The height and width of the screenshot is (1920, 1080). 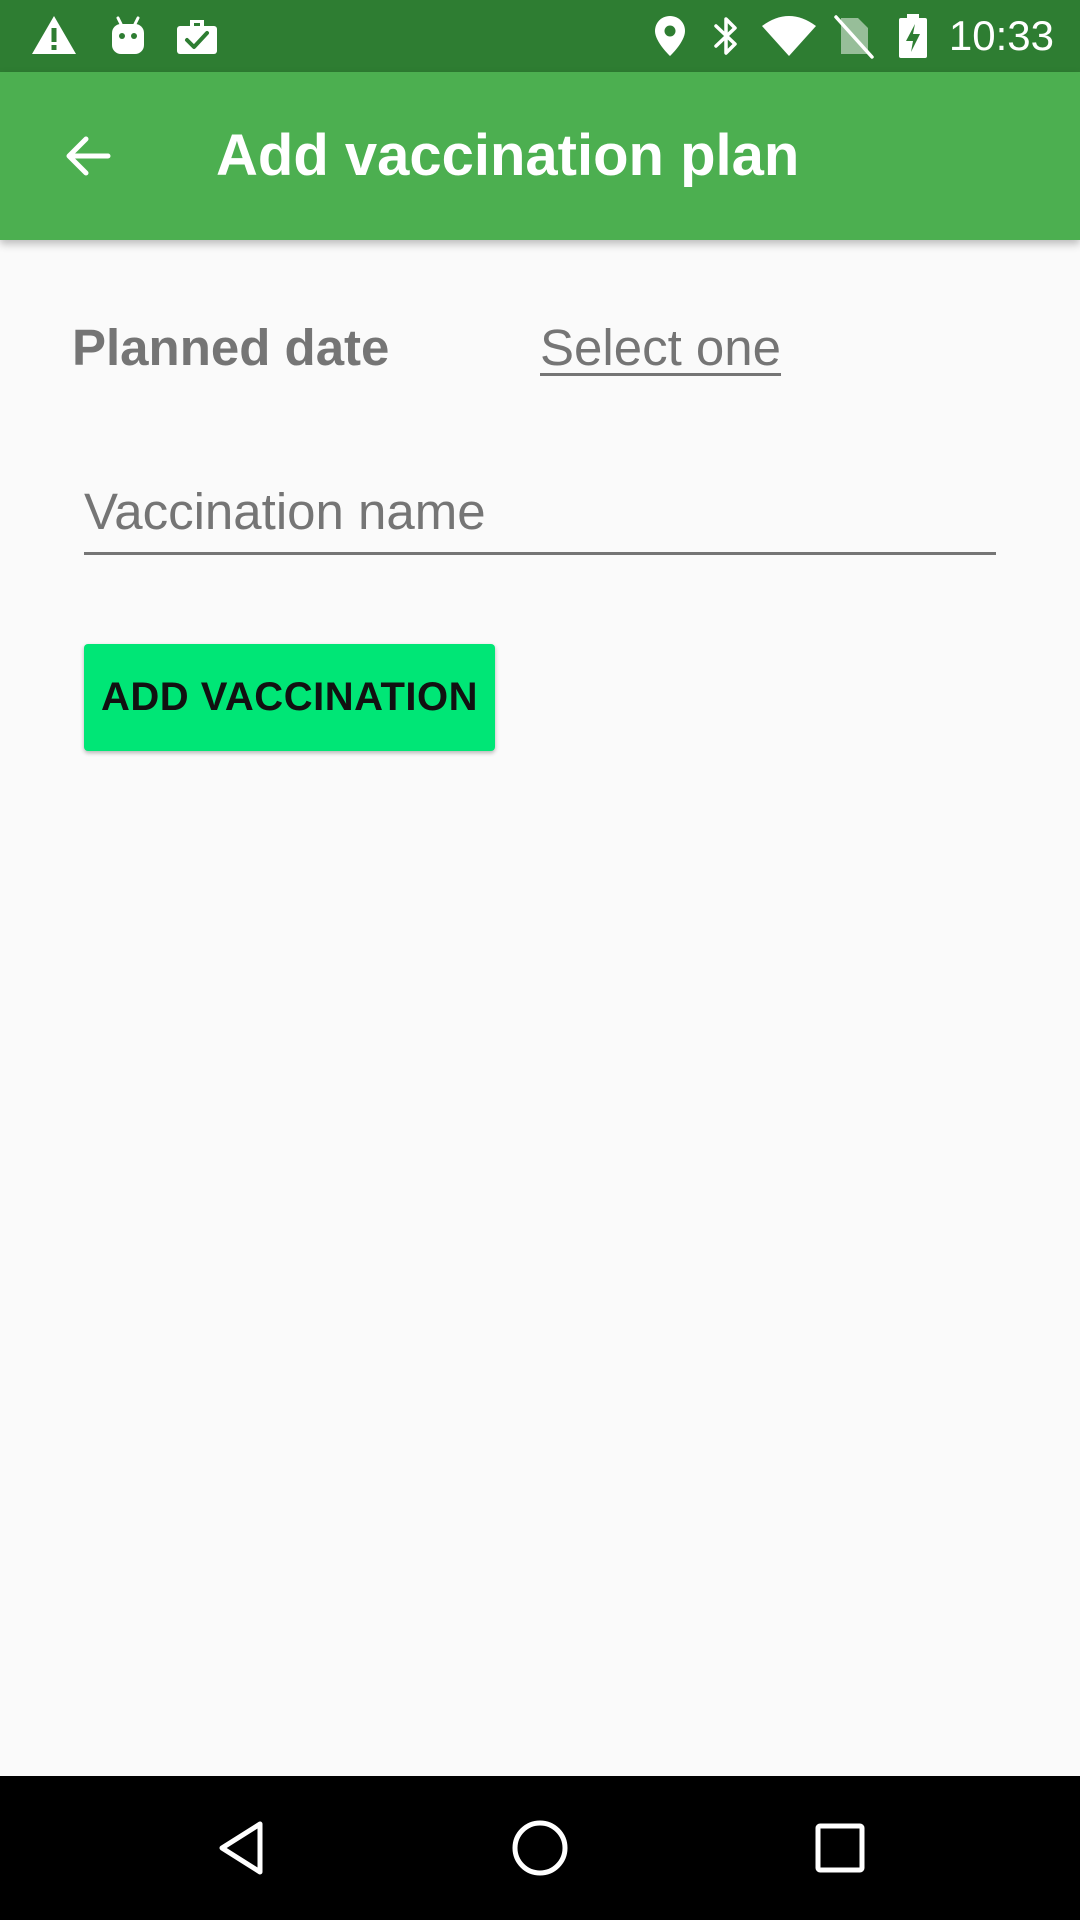 I want to click on nav-home-icon, so click(x=540, y=1848).